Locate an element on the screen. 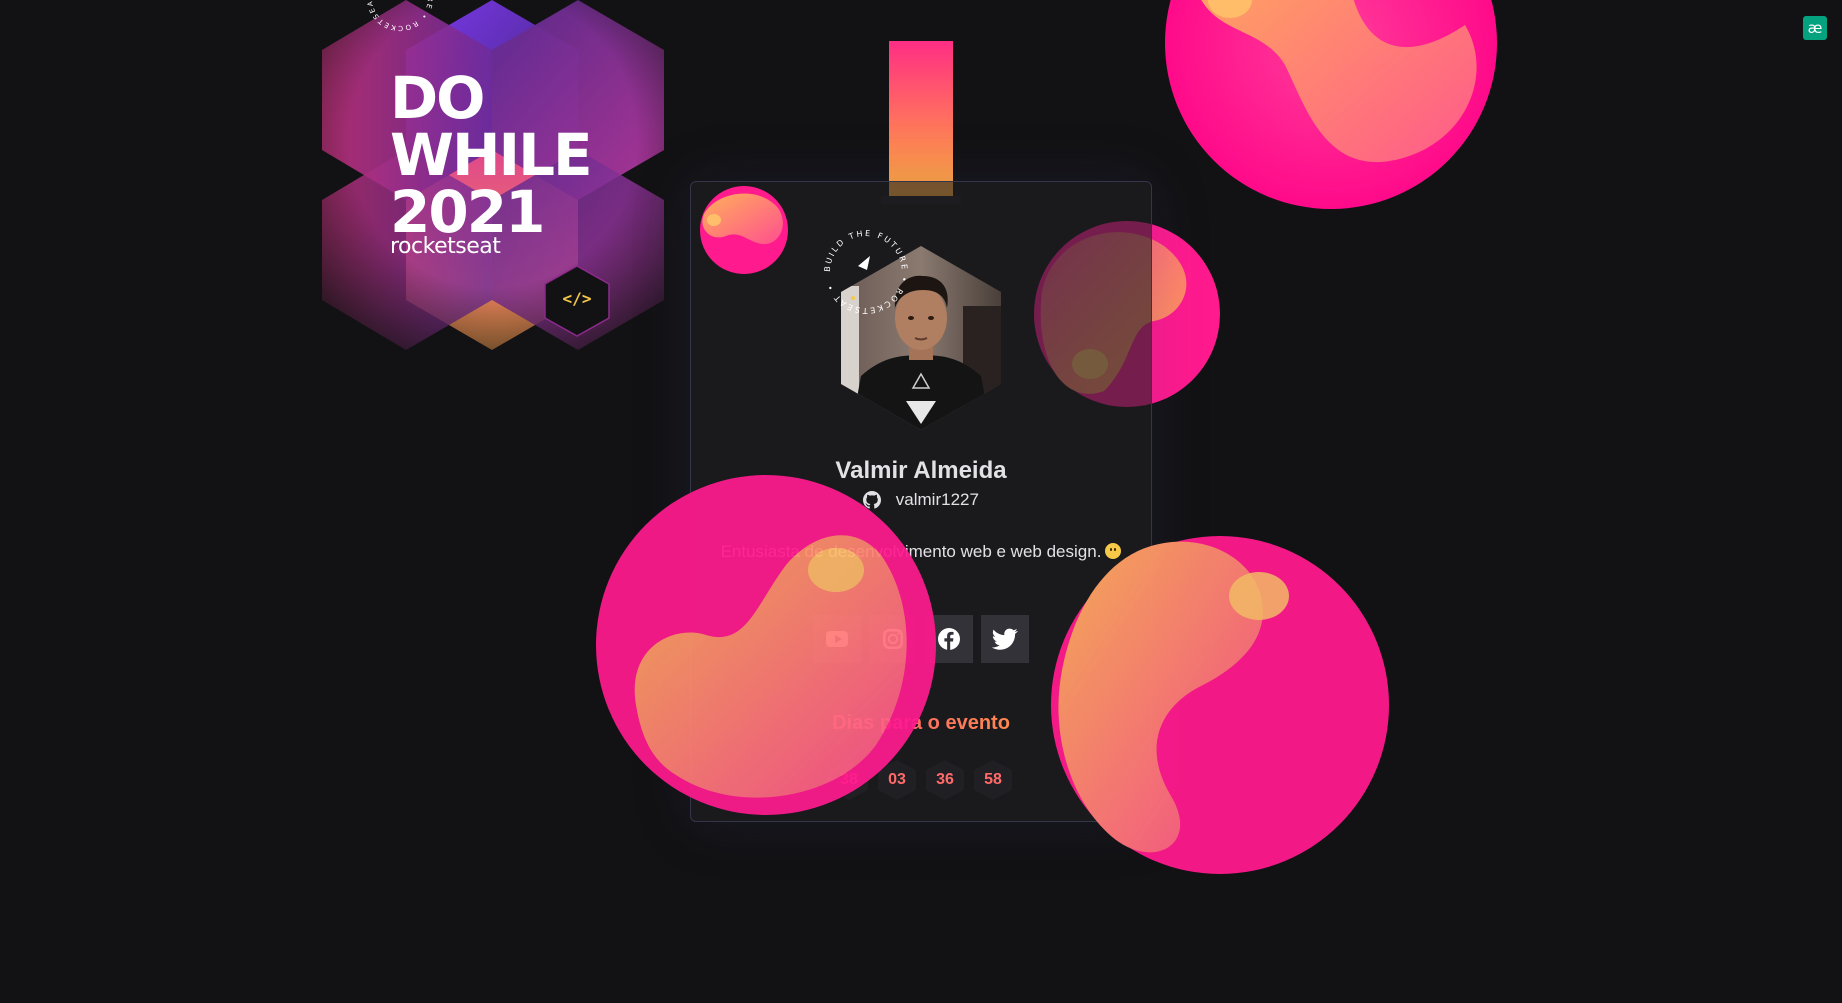 The width and height of the screenshot is (1842, 1003). twitter-button is located at coordinates (1005, 639).